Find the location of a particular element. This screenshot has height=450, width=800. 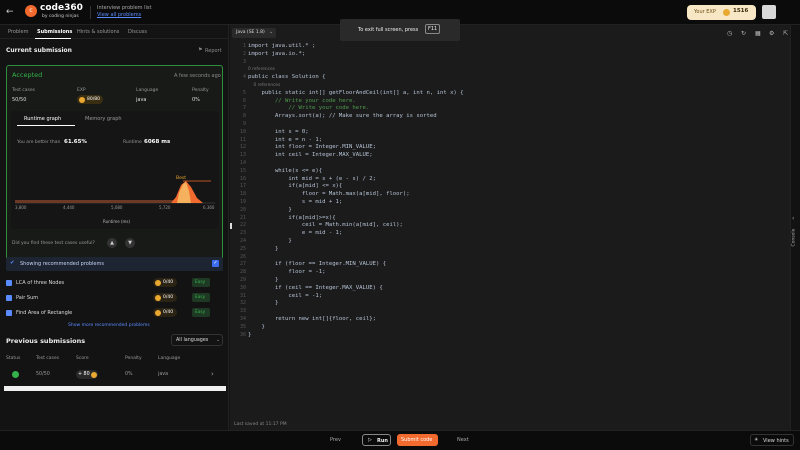

tab-hints-solutions: Hints & solutions is located at coordinates (98, 32).